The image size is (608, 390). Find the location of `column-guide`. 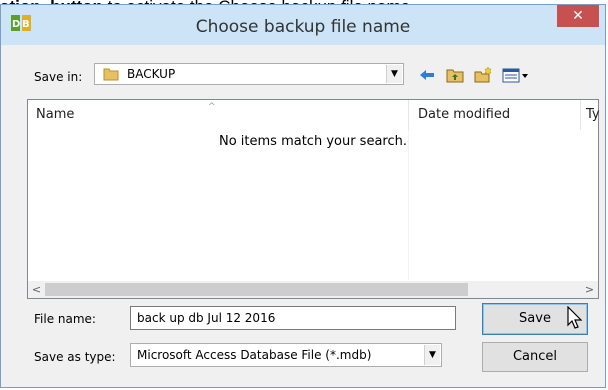

column-guide is located at coordinates (408, 205).